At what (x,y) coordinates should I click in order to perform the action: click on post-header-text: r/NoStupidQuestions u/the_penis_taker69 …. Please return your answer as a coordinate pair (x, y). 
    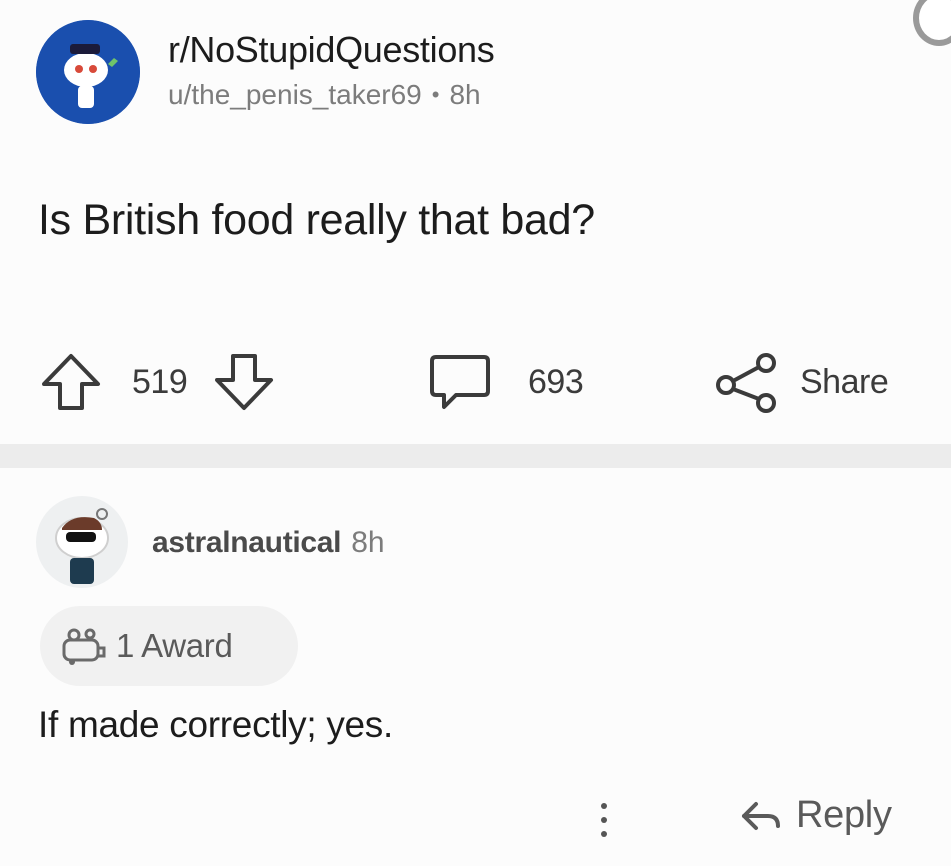
    Looking at the image, I should click on (331, 70).